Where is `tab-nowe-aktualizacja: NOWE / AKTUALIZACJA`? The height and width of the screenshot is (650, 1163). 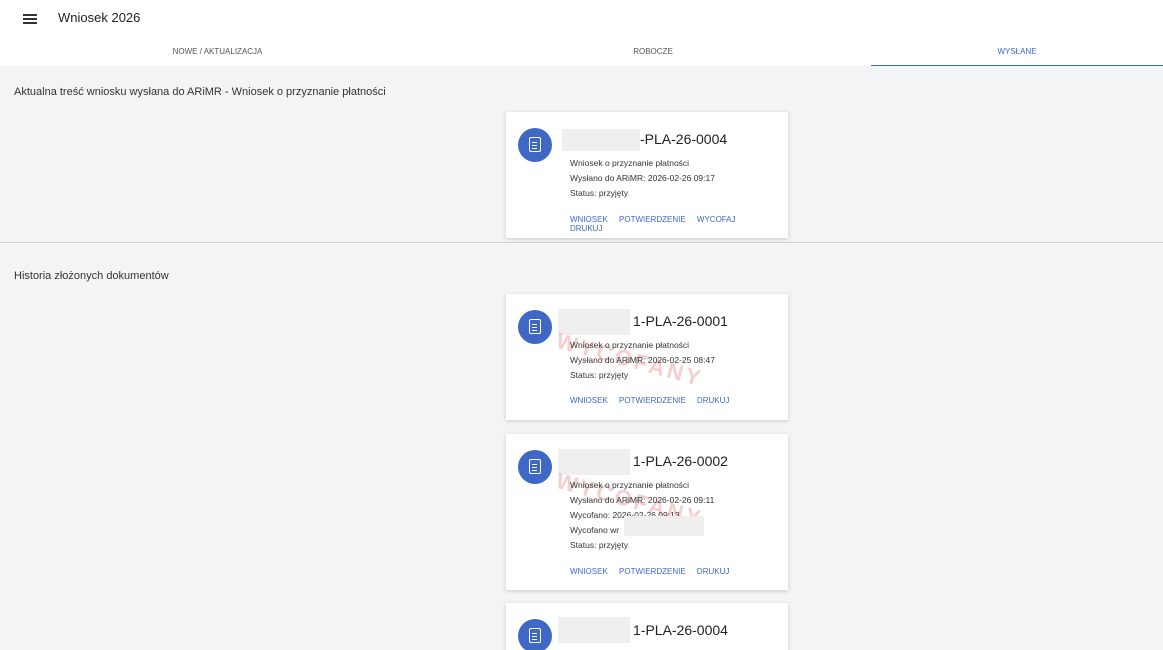 tab-nowe-aktualizacja: NOWE / AKTUALIZACJA is located at coordinates (217, 54).